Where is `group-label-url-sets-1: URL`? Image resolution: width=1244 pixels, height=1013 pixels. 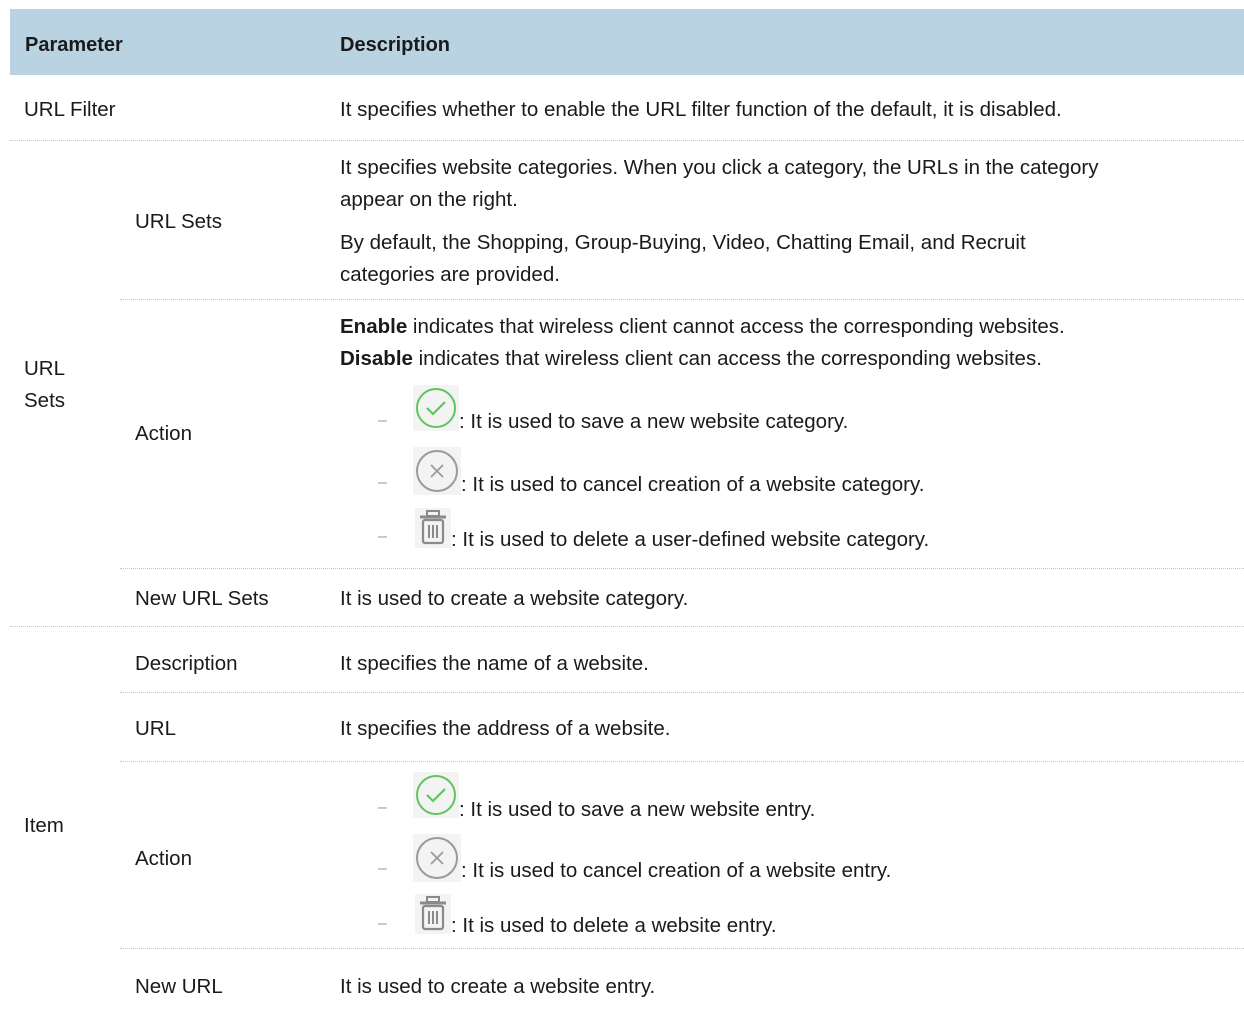
group-label-url-sets-1: URL is located at coordinates (45, 368).